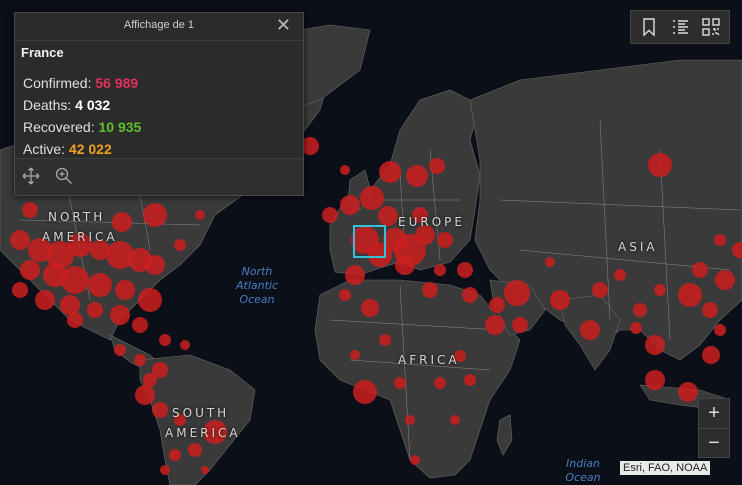  Describe the element at coordinates (583, 471) in the screenshot. I see `label-indian-ocean: Indian Ocean` at that location.